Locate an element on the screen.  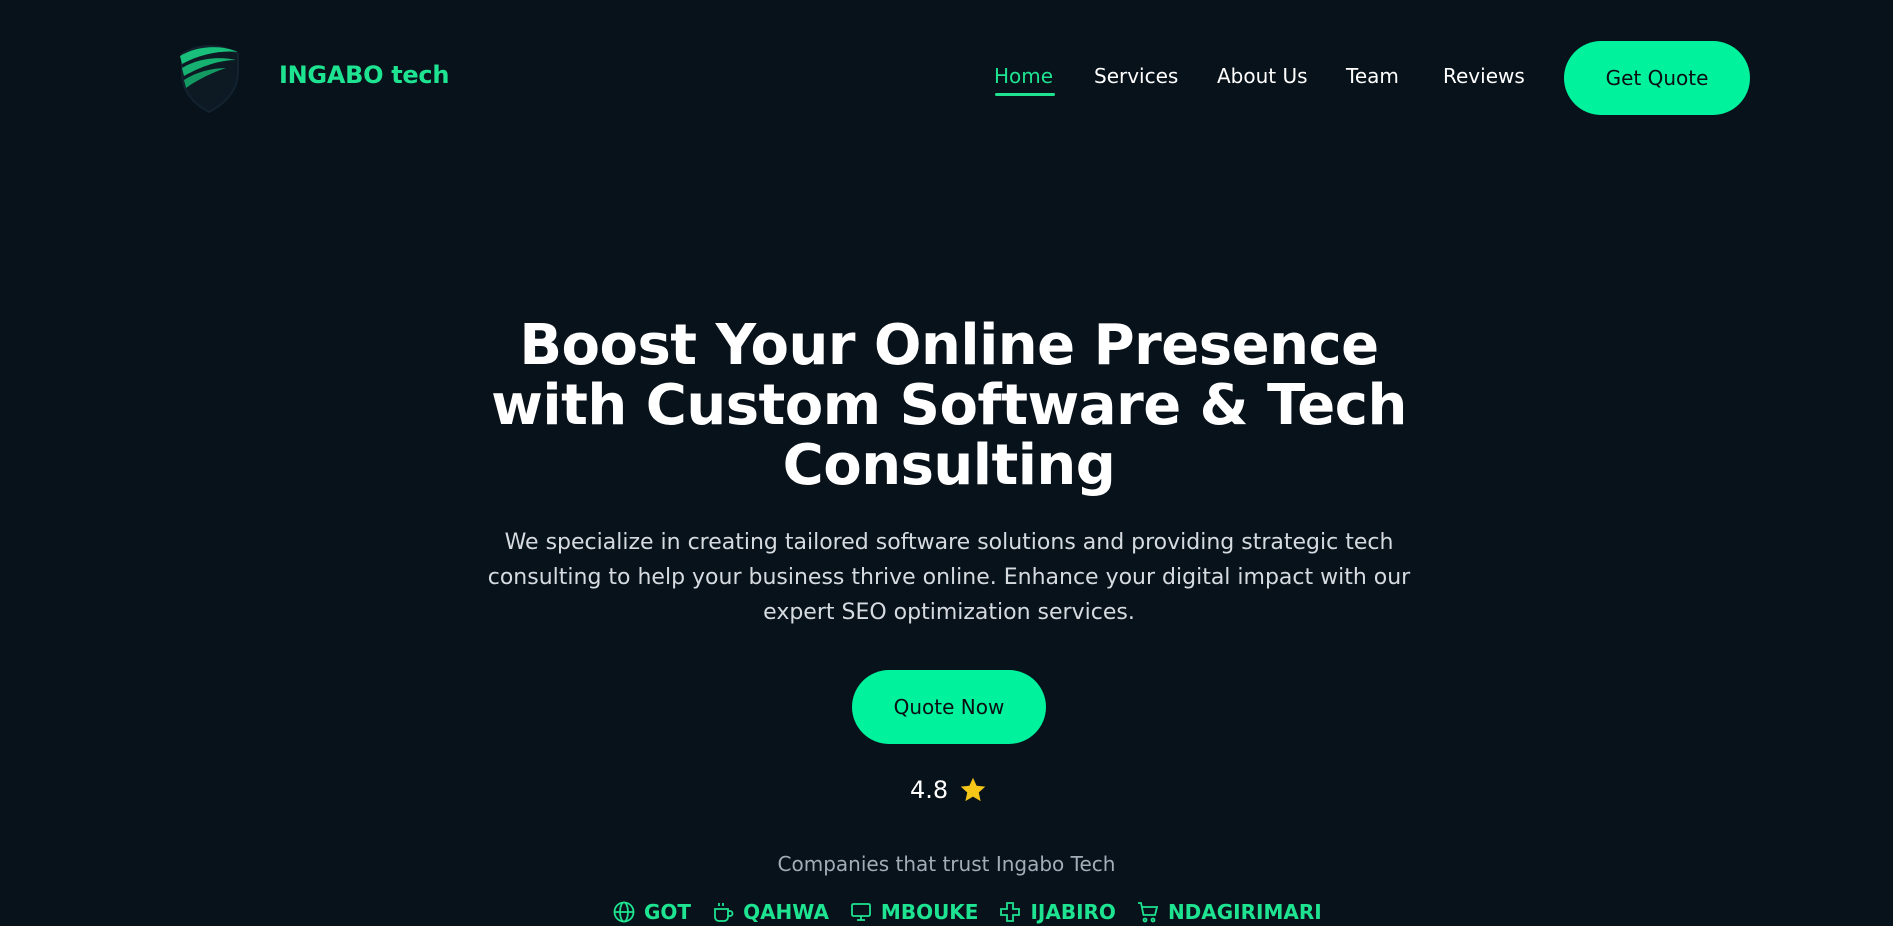
monitor-icon is located at coordinates (861, 912).